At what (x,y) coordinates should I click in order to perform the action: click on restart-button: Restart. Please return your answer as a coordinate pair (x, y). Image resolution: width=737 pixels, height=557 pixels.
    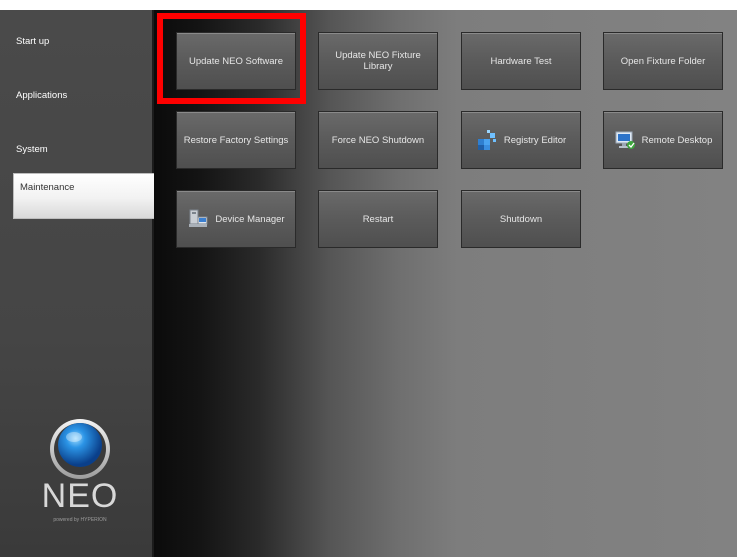
    Looking at the image, I should click on (378, 219).